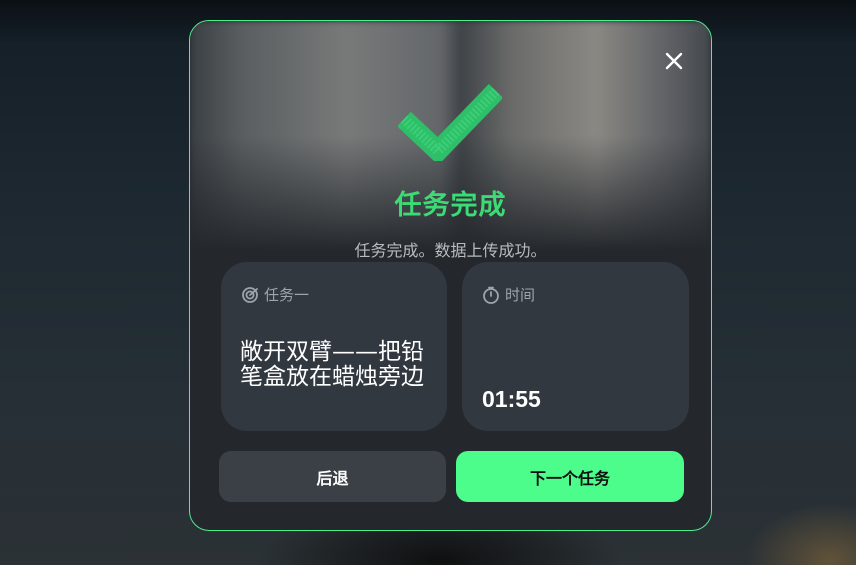 The image size is (856, 565). Describe the element at coordinates (287, 295) in the screenshot. I see `task-label: 任务一` at that location.